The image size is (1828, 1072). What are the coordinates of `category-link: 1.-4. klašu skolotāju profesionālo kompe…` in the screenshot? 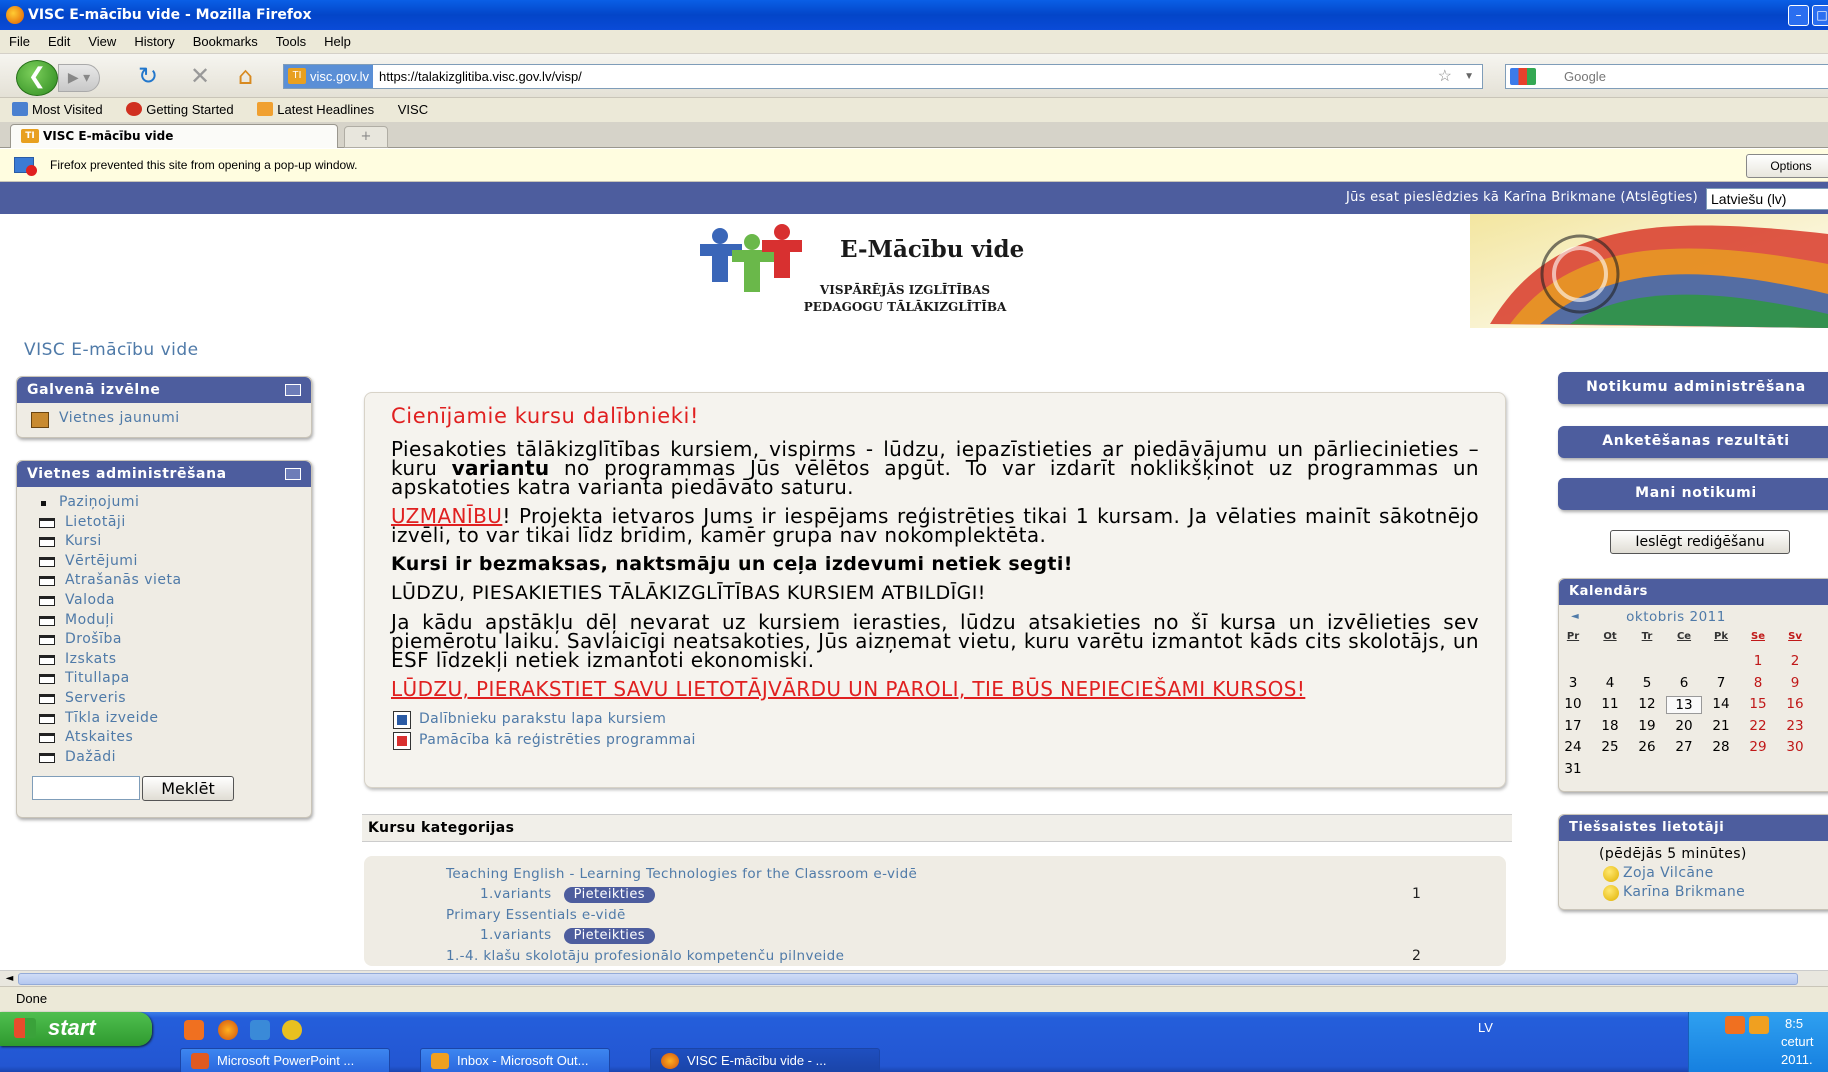 It's located at (645, 956).